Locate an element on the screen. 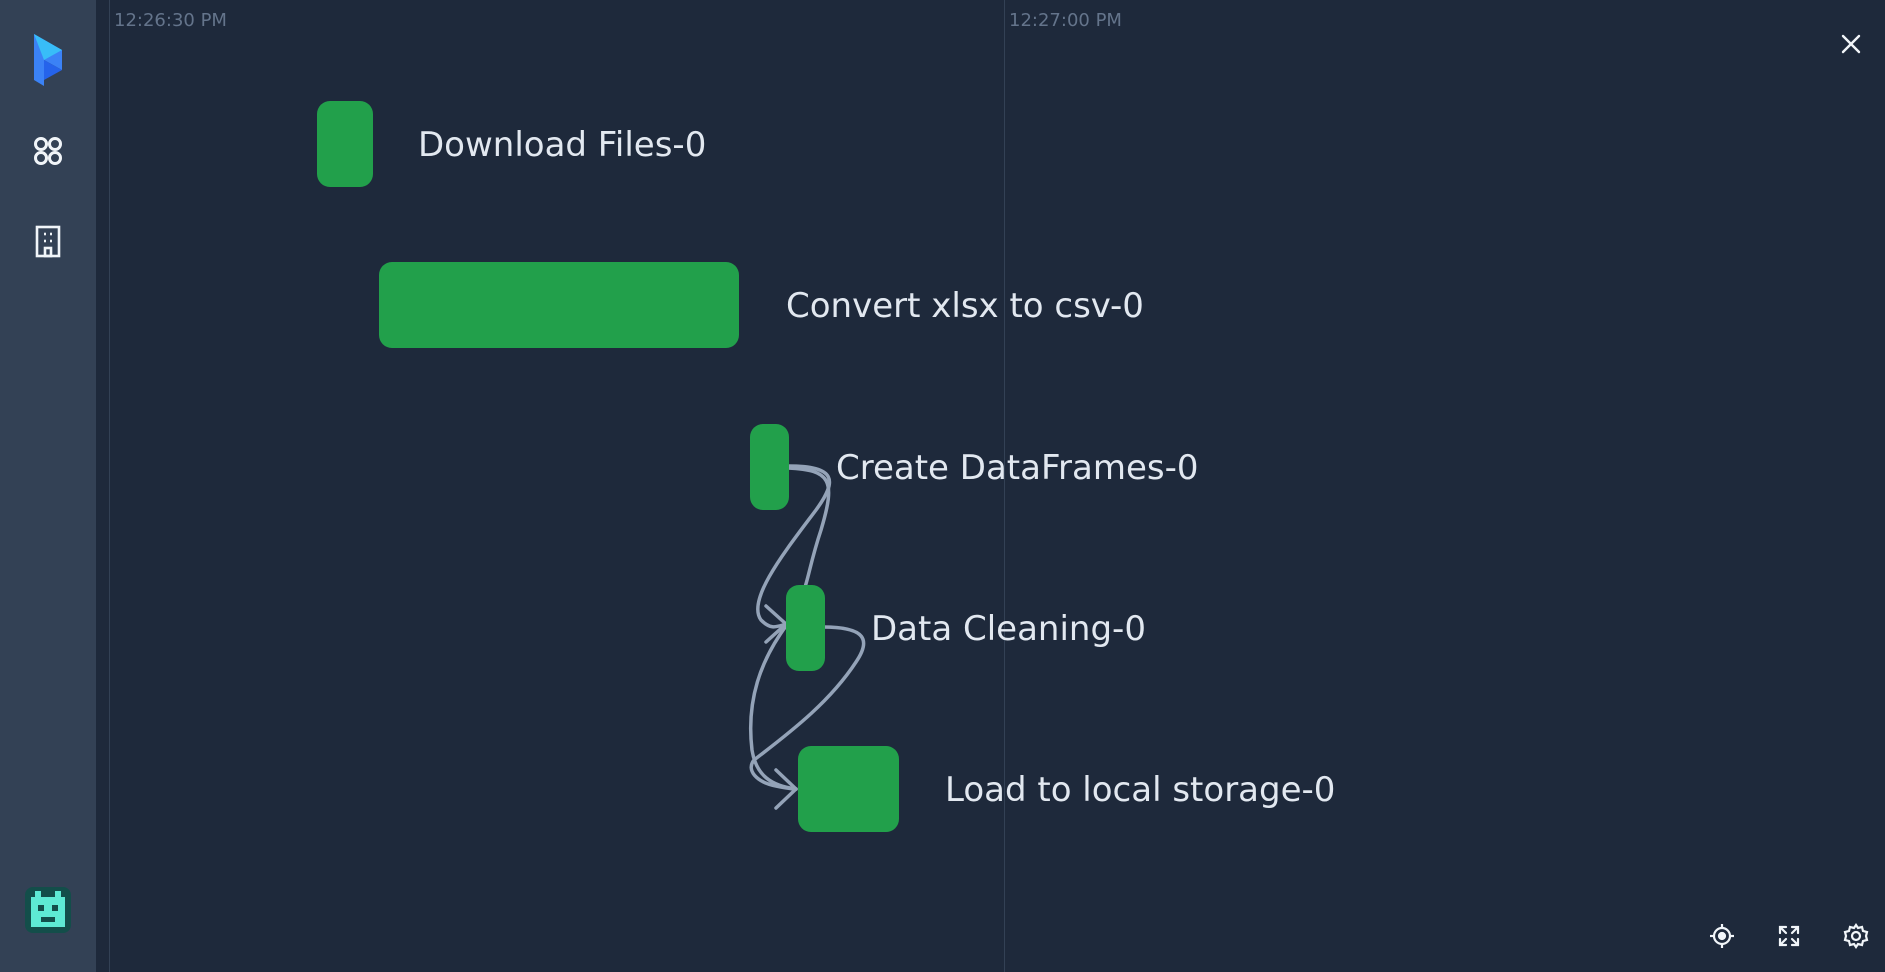 The width and height of the screenshot is (1885, 972). task-run-label: Create DataFrames-0 is located at coordinates (1017, 468).